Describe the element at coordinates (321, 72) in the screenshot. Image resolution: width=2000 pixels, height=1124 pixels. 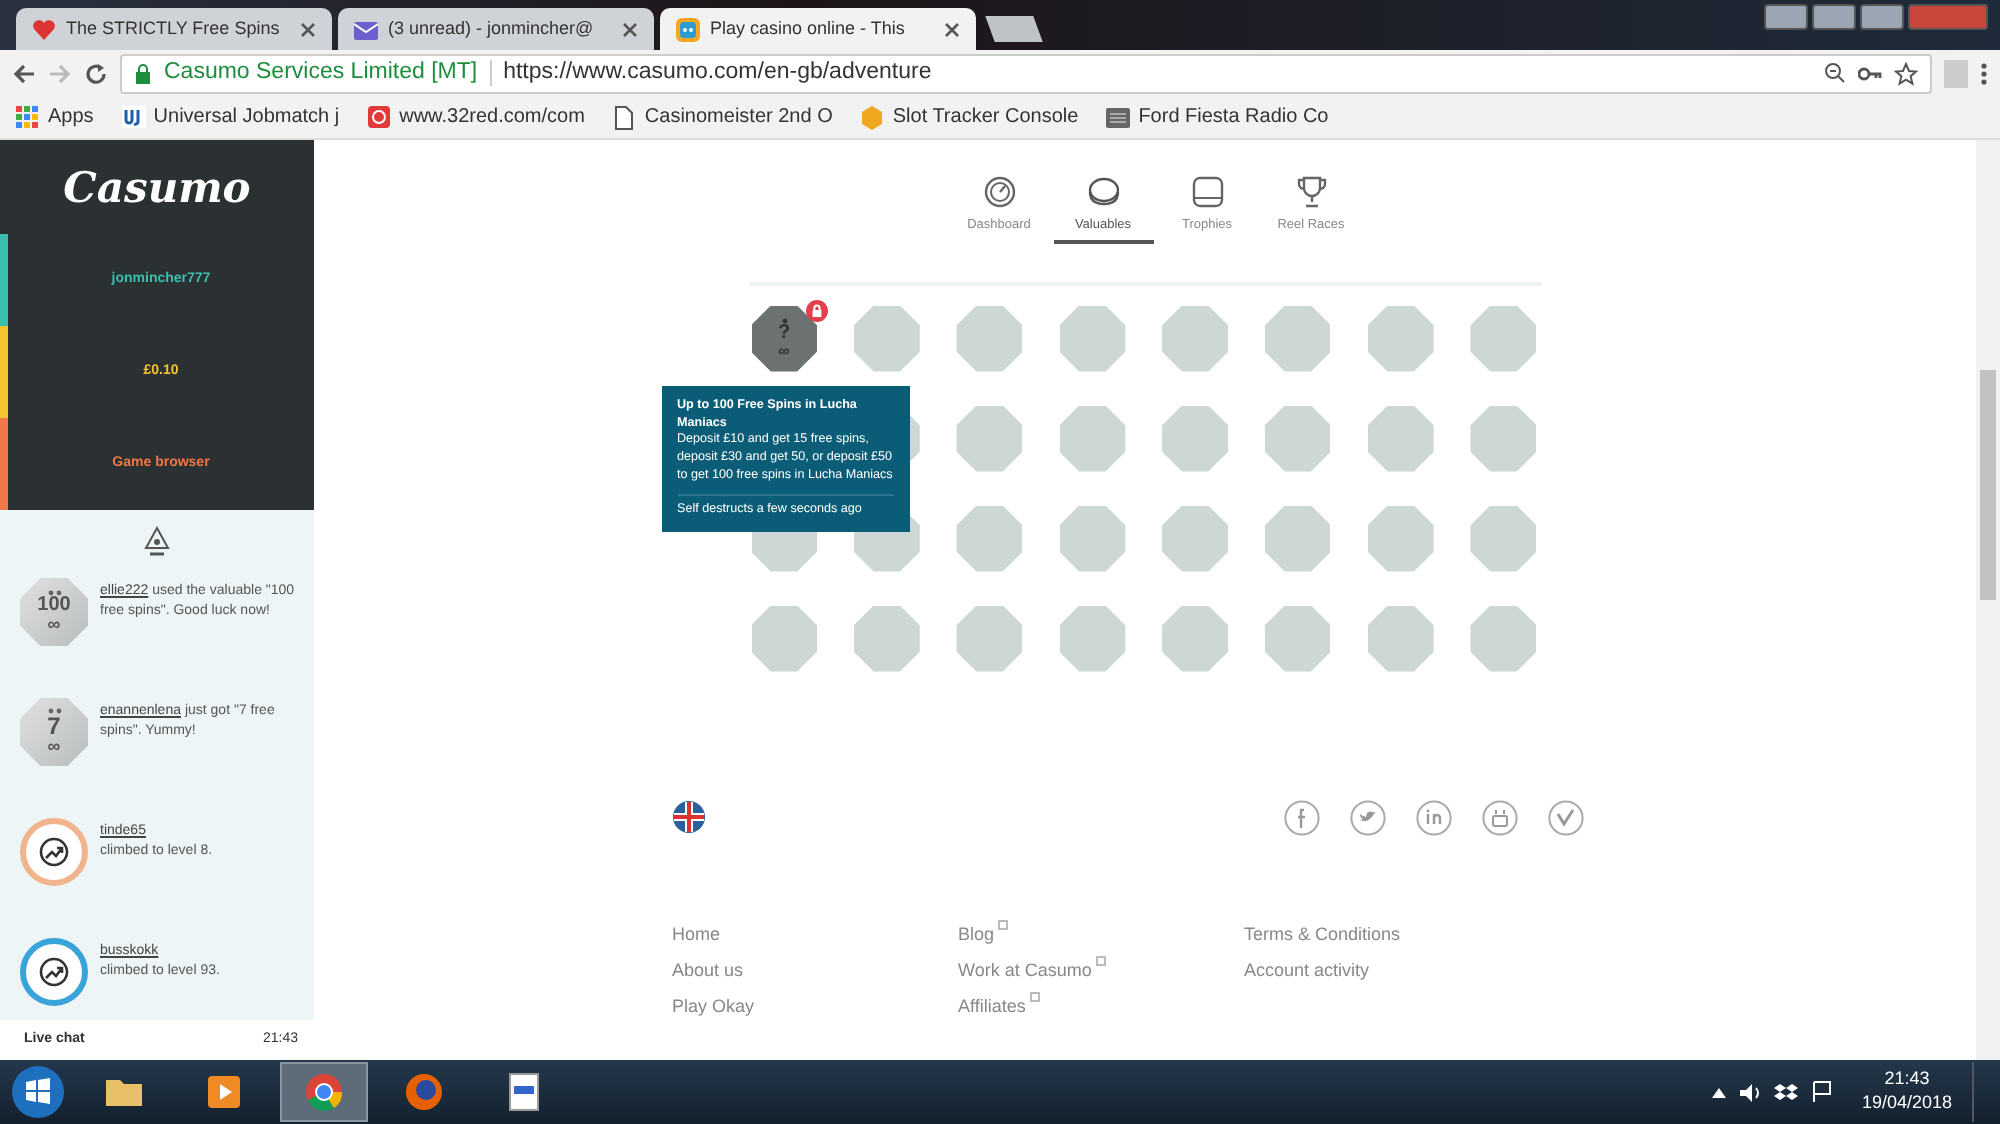
I see `site-name: Casumo Services Limited [MT]` at that location.